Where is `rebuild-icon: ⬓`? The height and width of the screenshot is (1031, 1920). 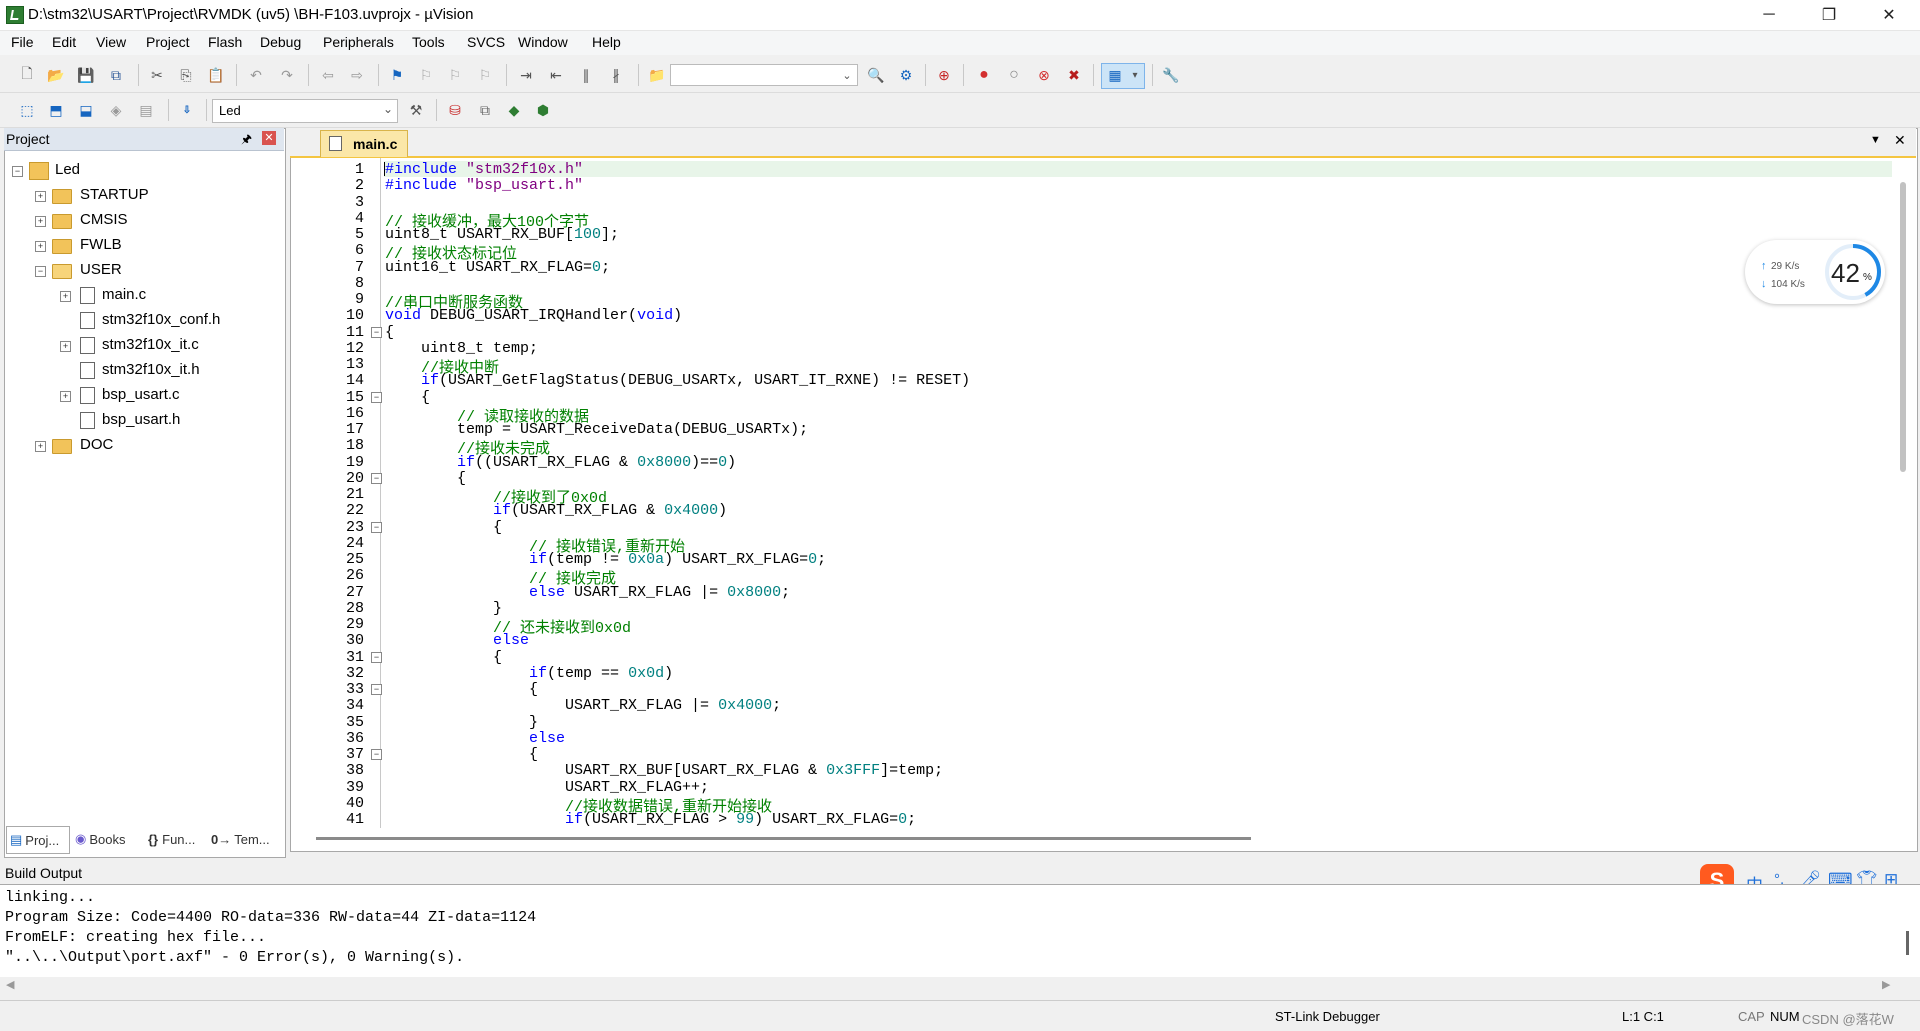
rebuild-icon: ⬓ is located at coordinates (86, 110).